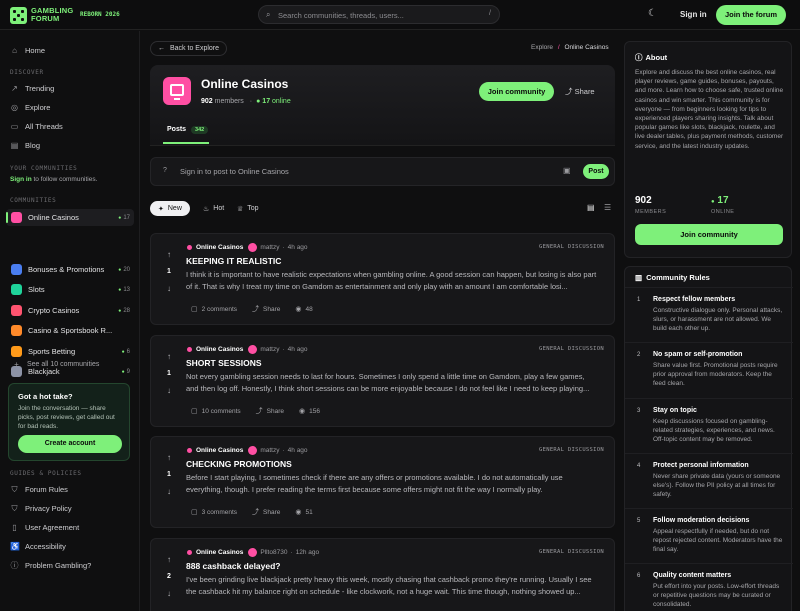 The width and height of the screenshot is (800, 611). What do you see at coordinates (188, 130) in the screenshot?
I see `tab-posts: Posts 342` at bounding box center [188, 130].